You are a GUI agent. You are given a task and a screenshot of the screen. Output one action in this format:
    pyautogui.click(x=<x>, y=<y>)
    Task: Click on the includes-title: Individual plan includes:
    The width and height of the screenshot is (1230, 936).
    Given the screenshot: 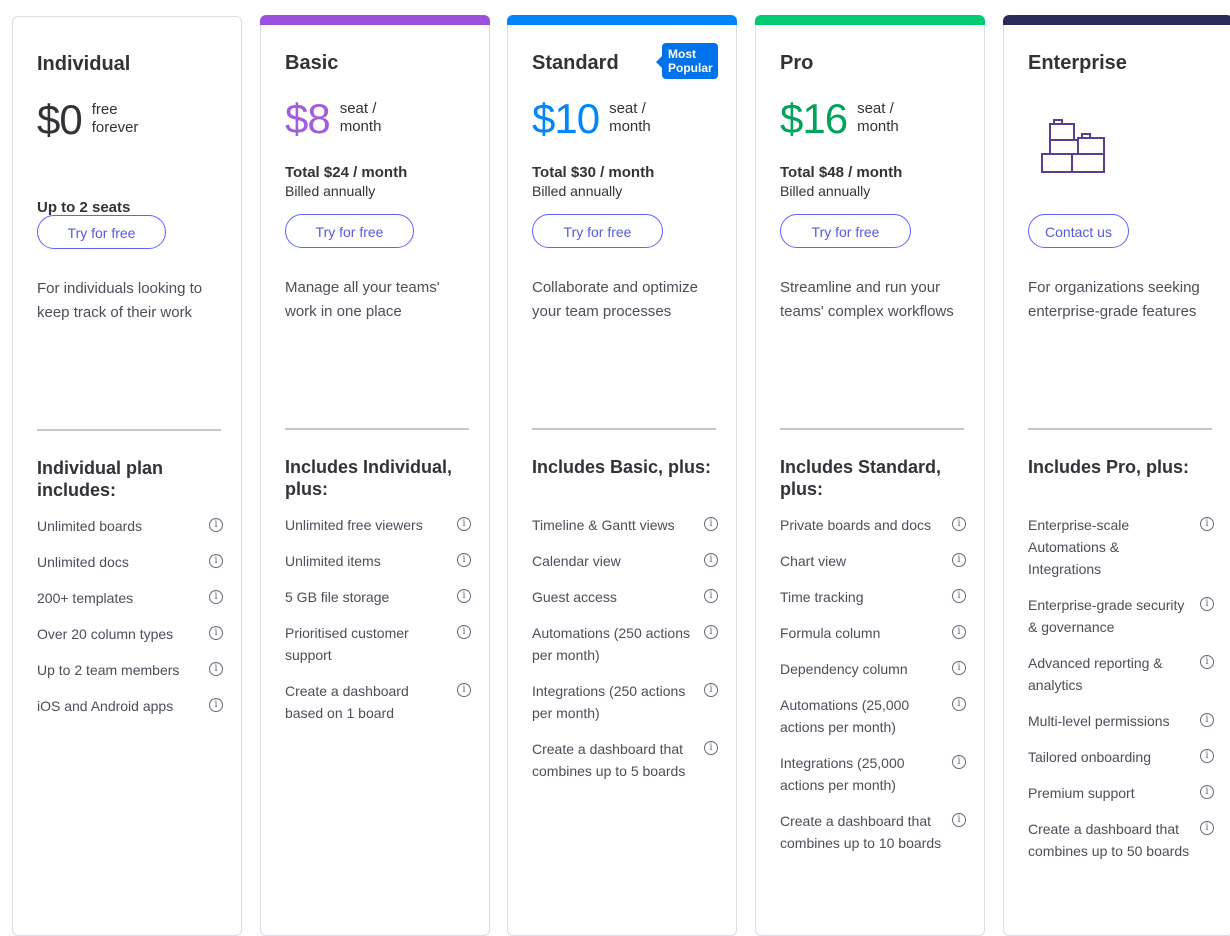 What is the action you would take?
    pyautogui.click(x=100, y=479)
    